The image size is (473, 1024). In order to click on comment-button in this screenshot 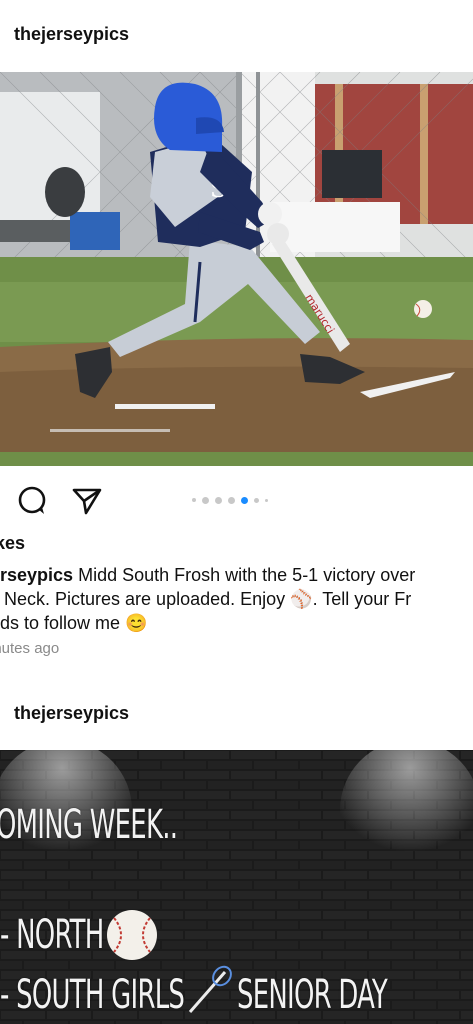, I will do `click(32, 501)`.